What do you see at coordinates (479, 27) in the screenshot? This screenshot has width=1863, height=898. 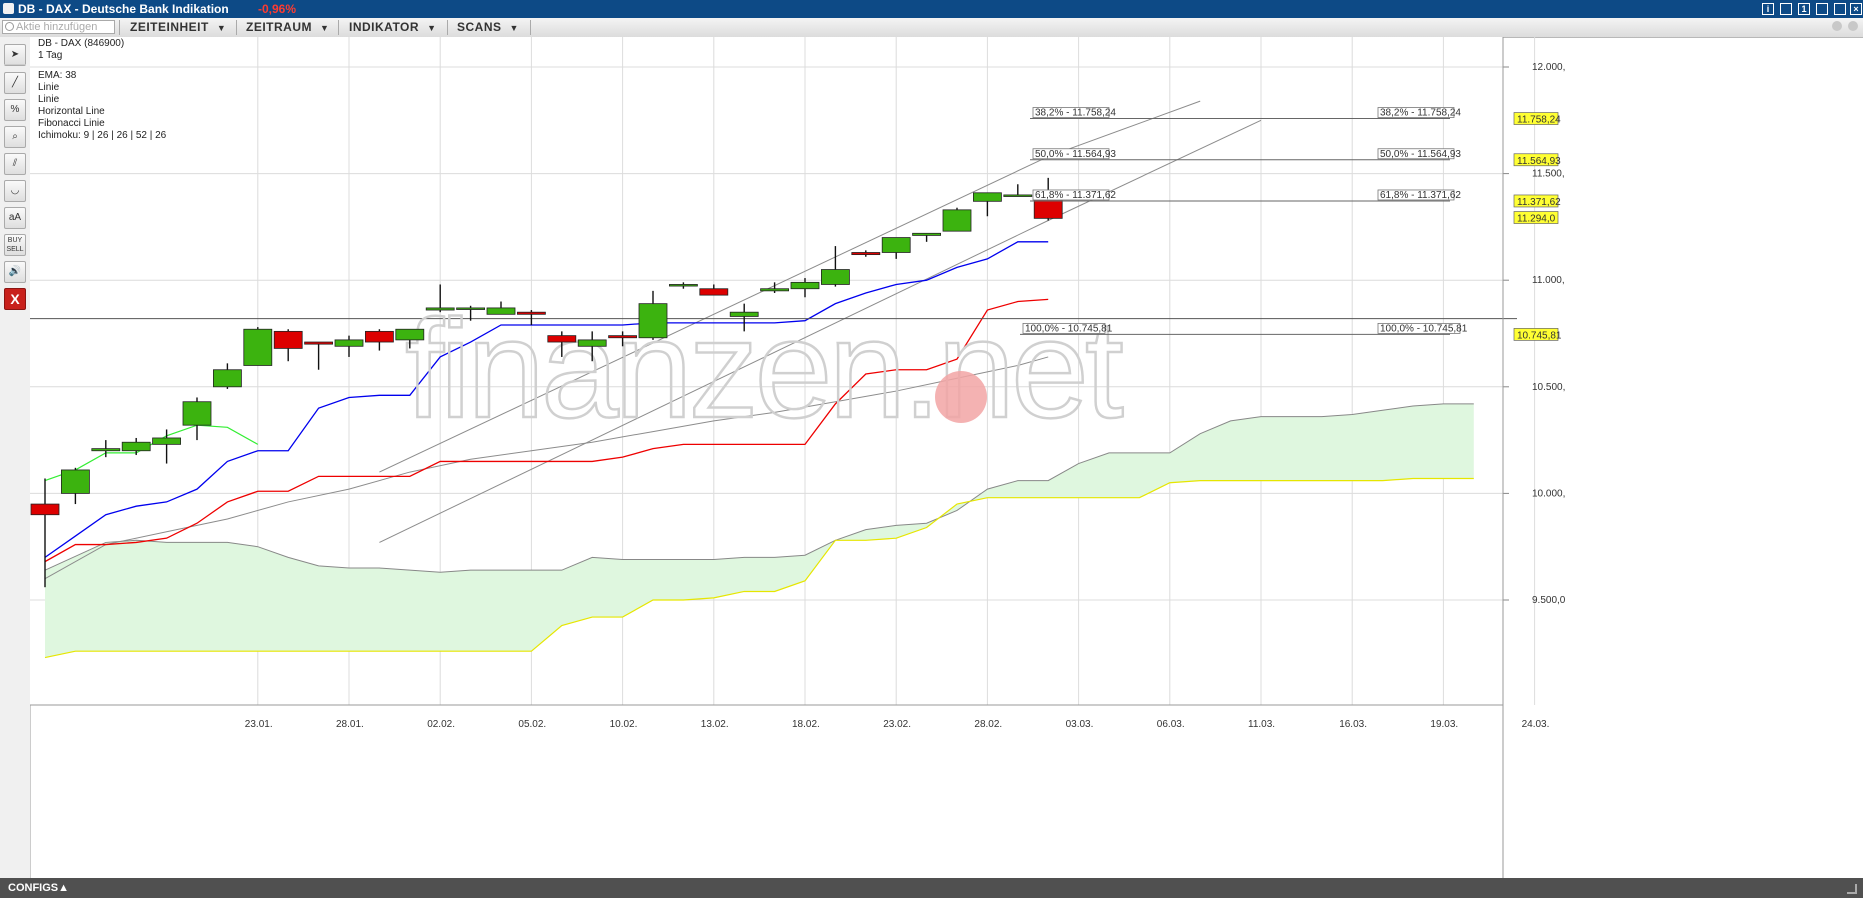 I see `menu-label: SCANS` at bounding box center [479, 27].